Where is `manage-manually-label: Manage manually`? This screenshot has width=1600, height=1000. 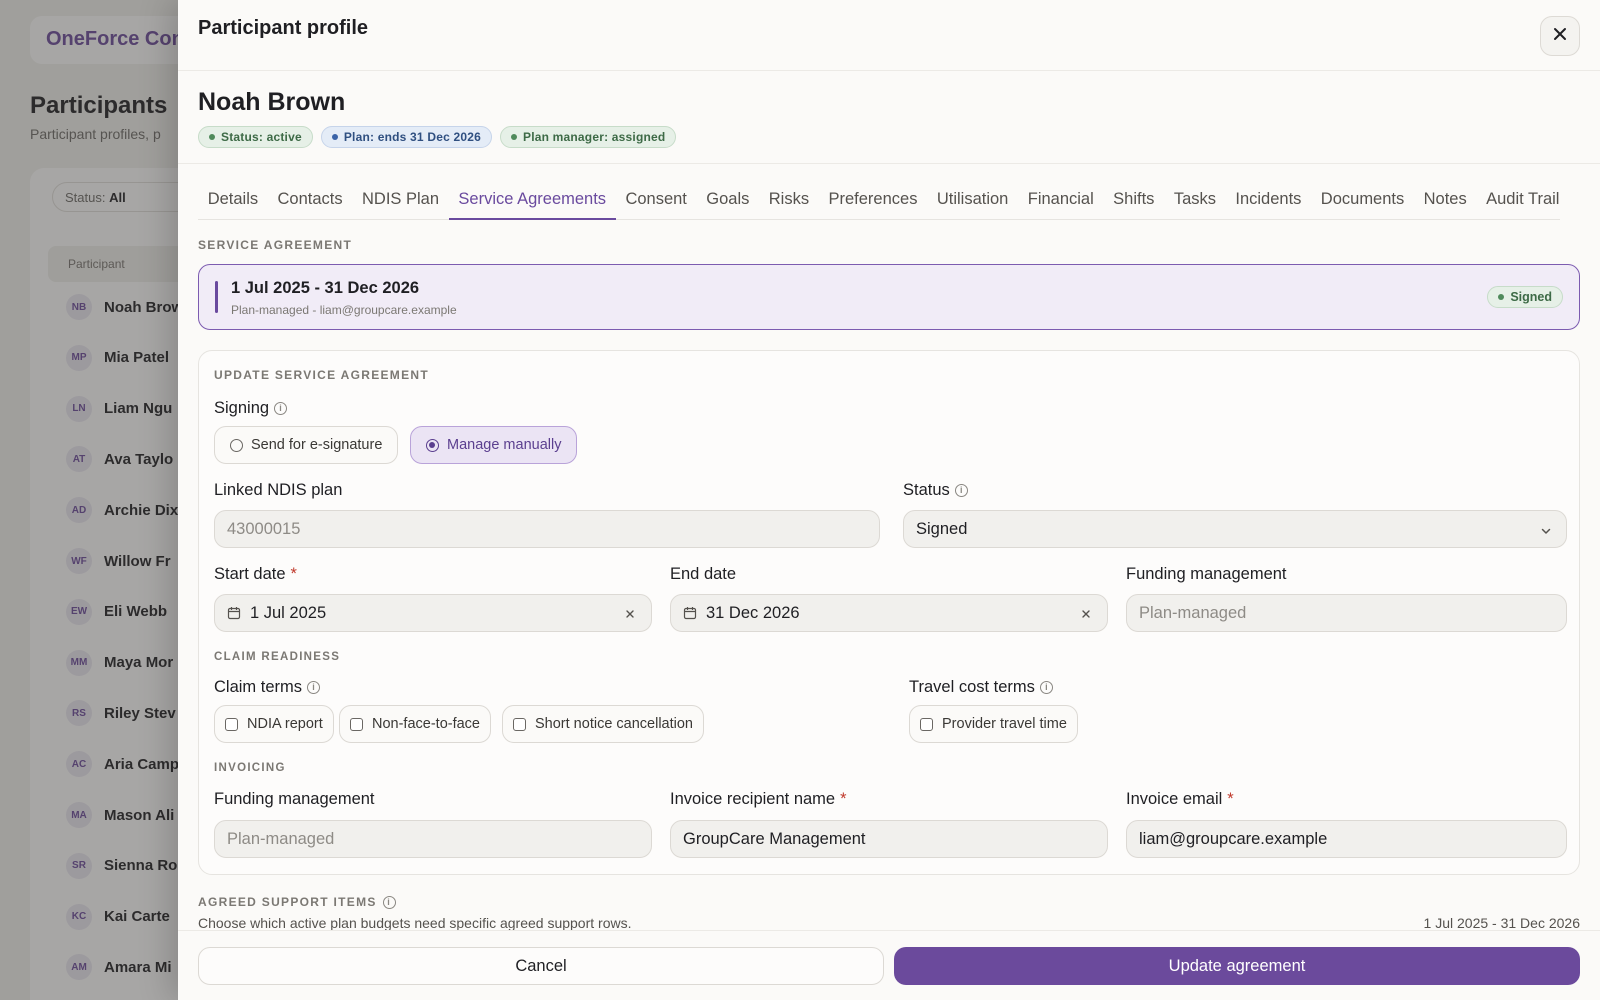 manage-manually-label: Manage manually is located at coordinates (504, 445).